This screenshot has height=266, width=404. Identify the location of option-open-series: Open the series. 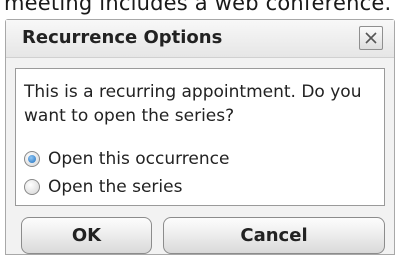
(103, 187).